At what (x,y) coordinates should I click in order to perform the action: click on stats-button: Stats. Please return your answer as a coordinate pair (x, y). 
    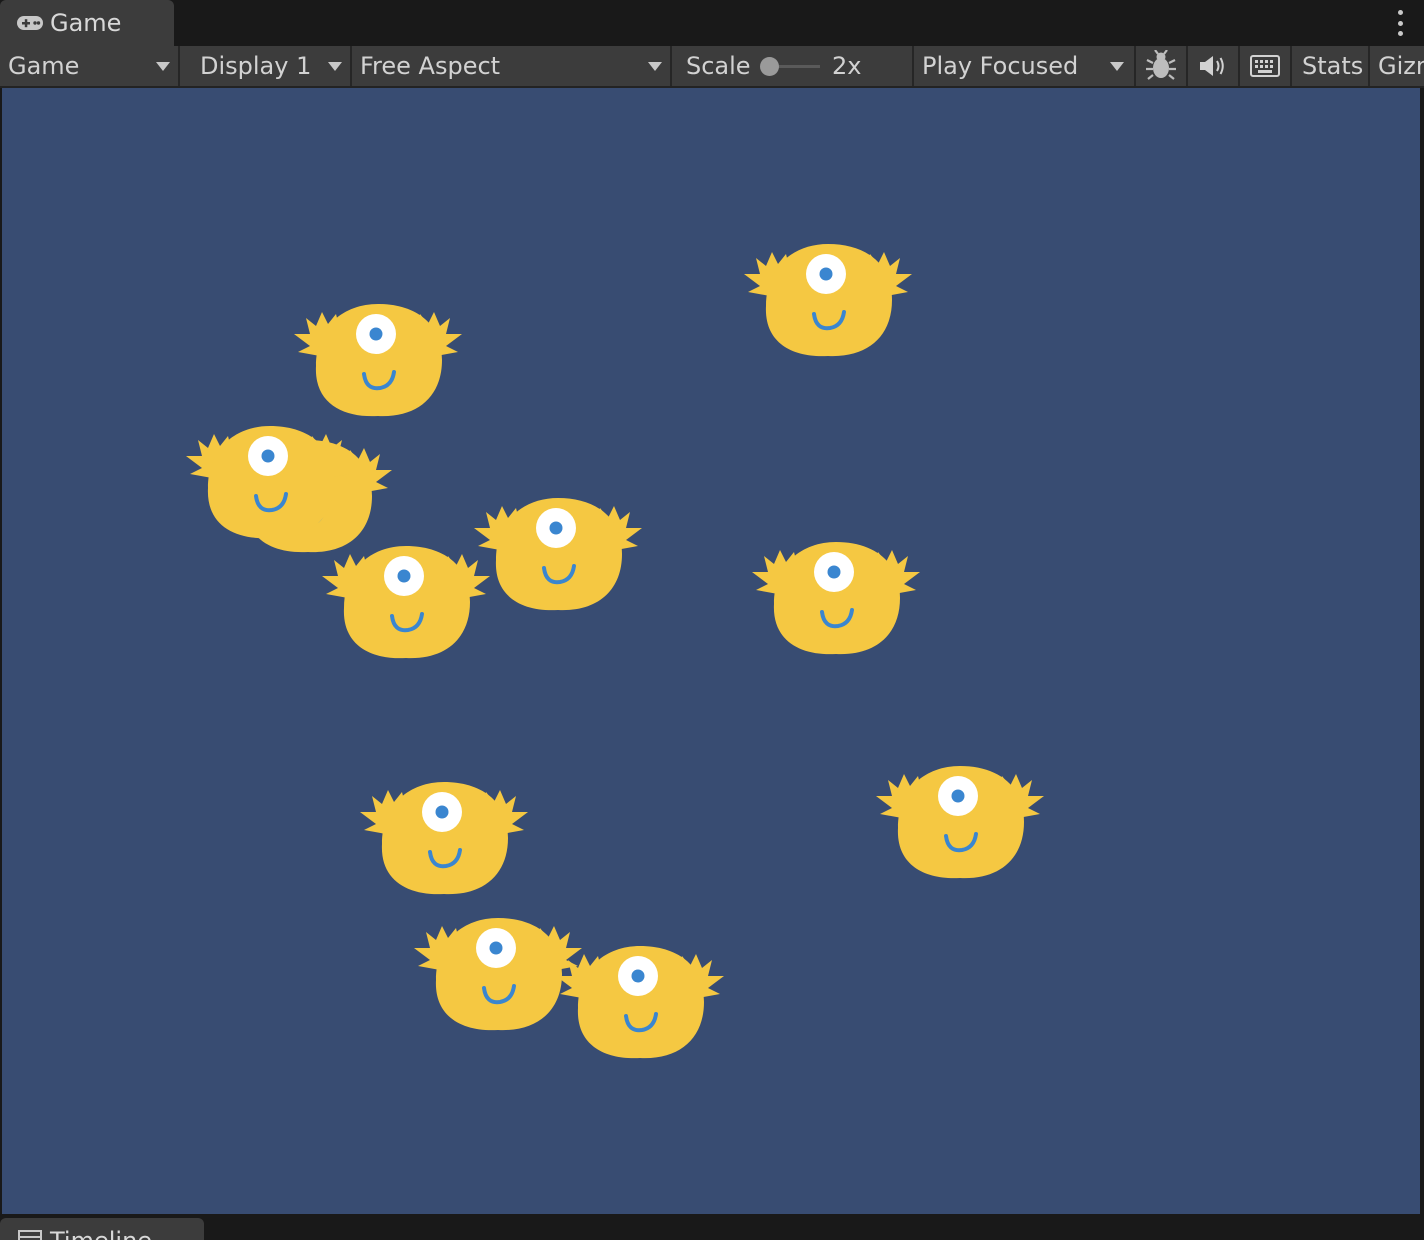
    Looking at the image, I should click on (1331, 66).